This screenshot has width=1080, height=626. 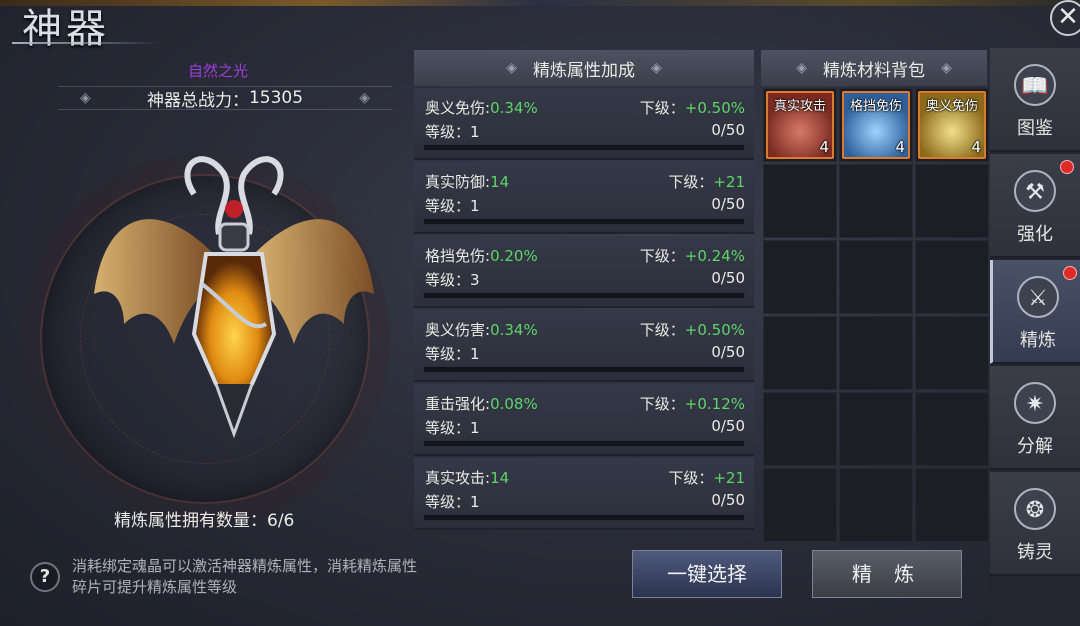 I want to click on artifact-name: 自然之光, so click(x=217, y=71).